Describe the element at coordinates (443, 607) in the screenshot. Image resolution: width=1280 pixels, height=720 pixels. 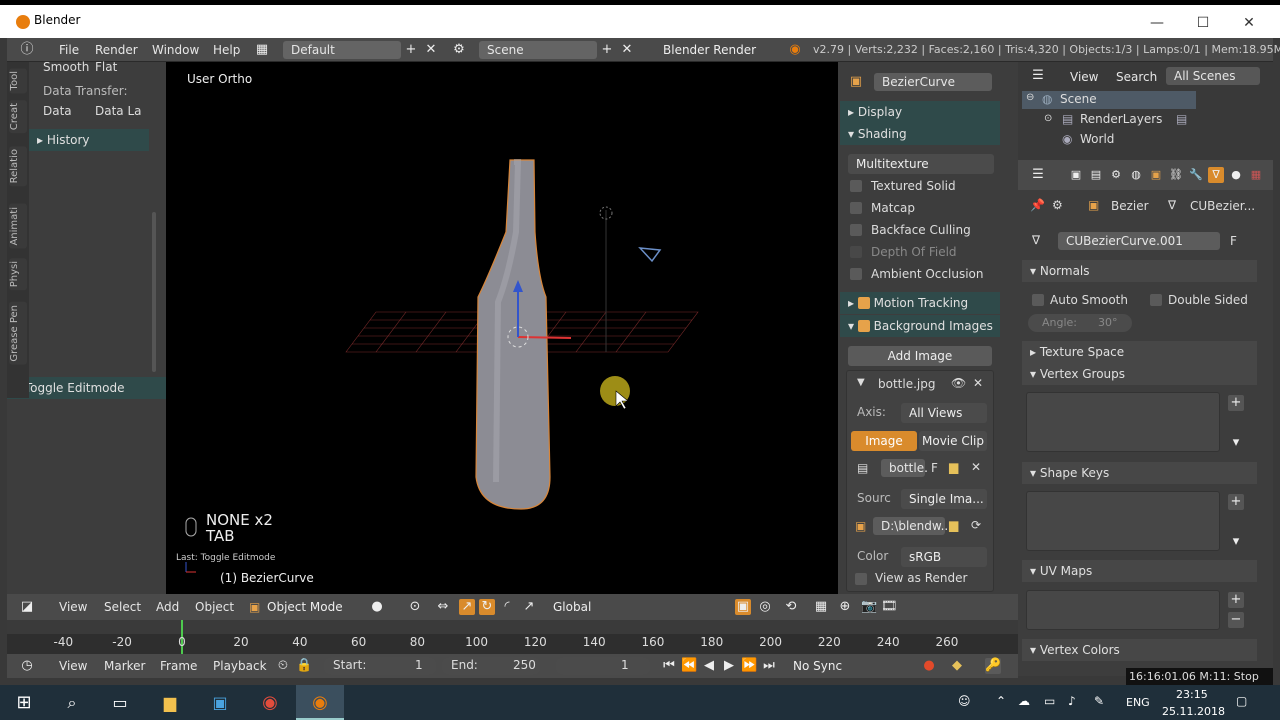
I see `manipulator-toggle-icon: ⇔` at that location.